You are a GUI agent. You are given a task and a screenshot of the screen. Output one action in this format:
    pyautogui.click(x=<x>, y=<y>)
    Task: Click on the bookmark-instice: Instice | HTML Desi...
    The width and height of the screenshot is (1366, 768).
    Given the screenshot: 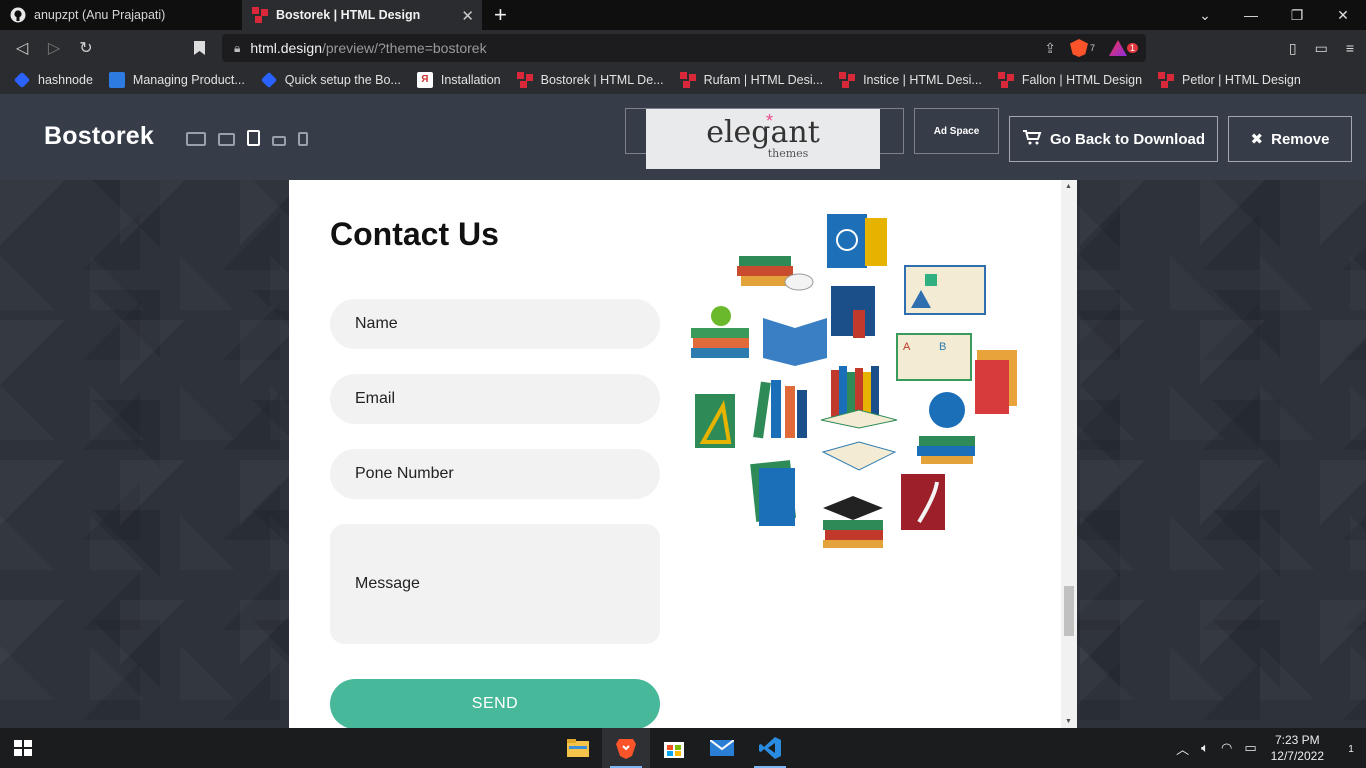 What is the action you would take?
    pyautogui.click(x=910, y=80)
    